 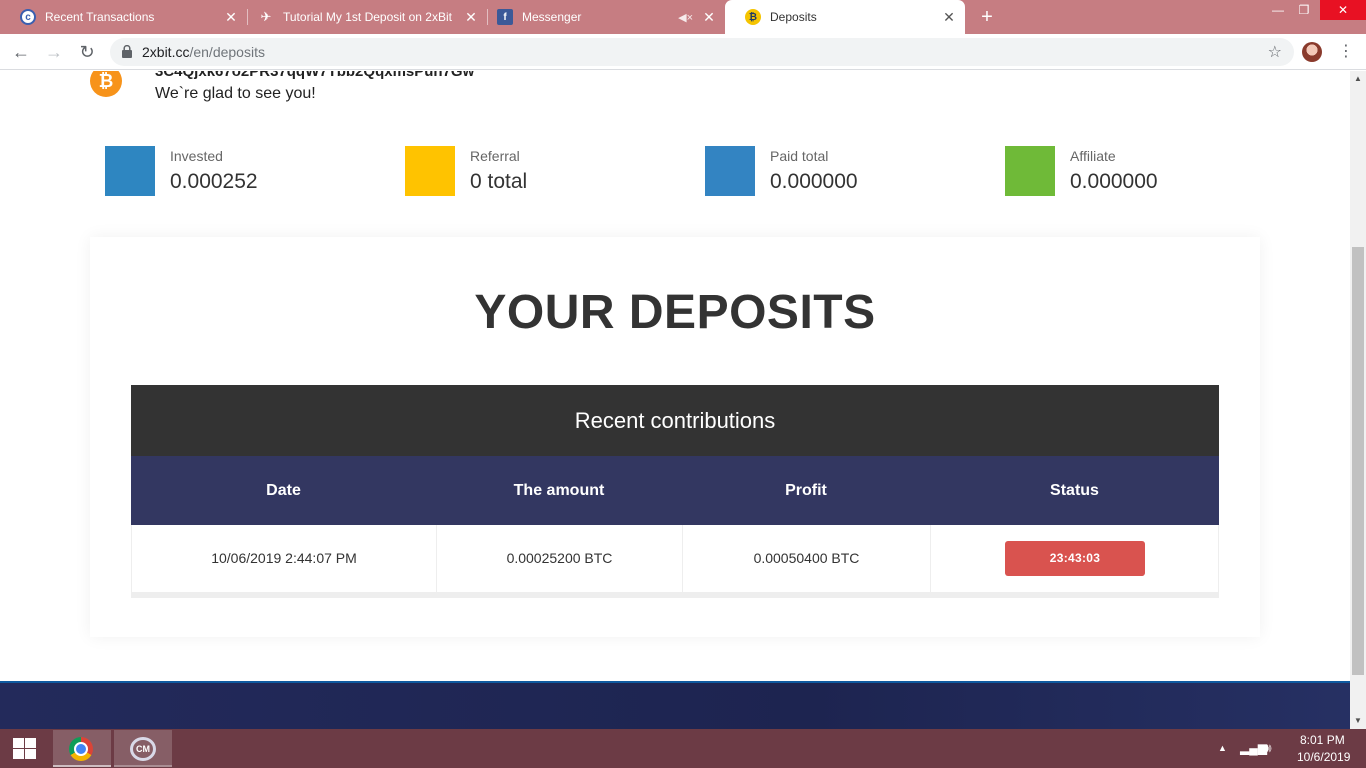 I want to click on taskbar-chrome, so click(x=82, y=748).